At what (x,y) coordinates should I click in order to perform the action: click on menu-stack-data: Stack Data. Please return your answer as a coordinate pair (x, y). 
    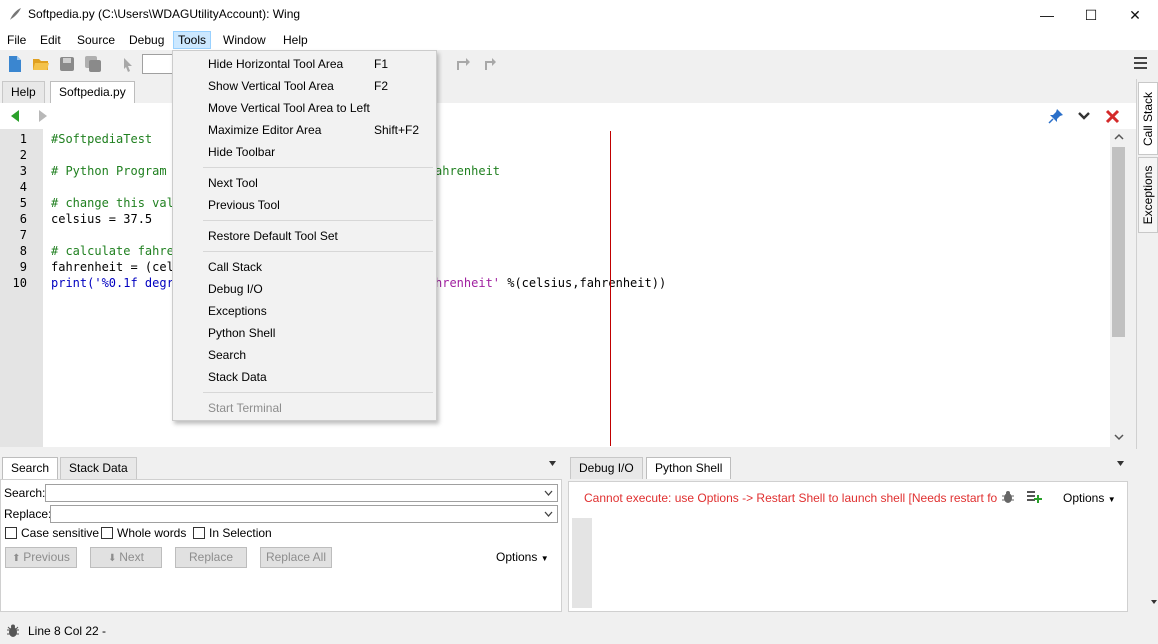
    Looking at the image, I should click on (304, 377).